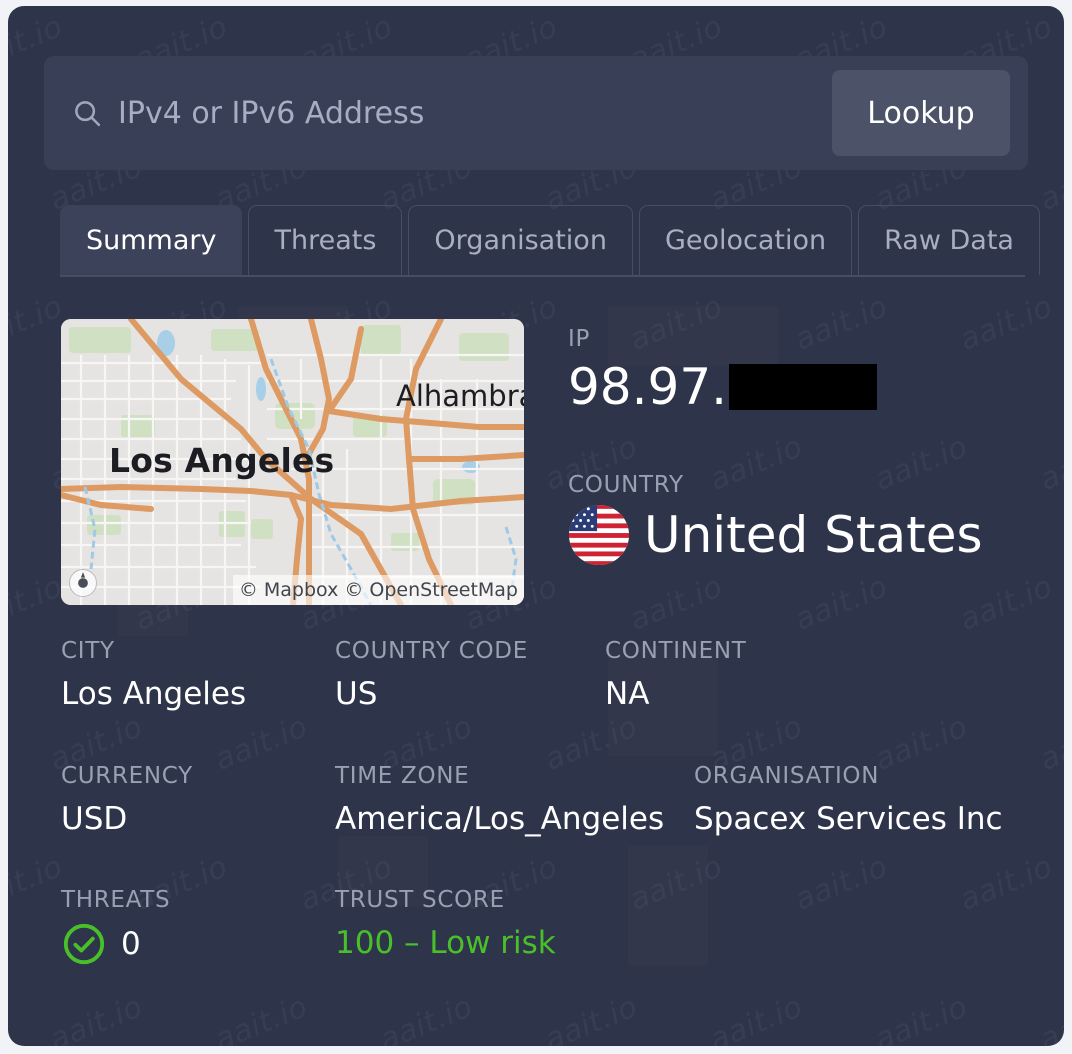  I want to click on country-code-value: US, so click(356, 694).